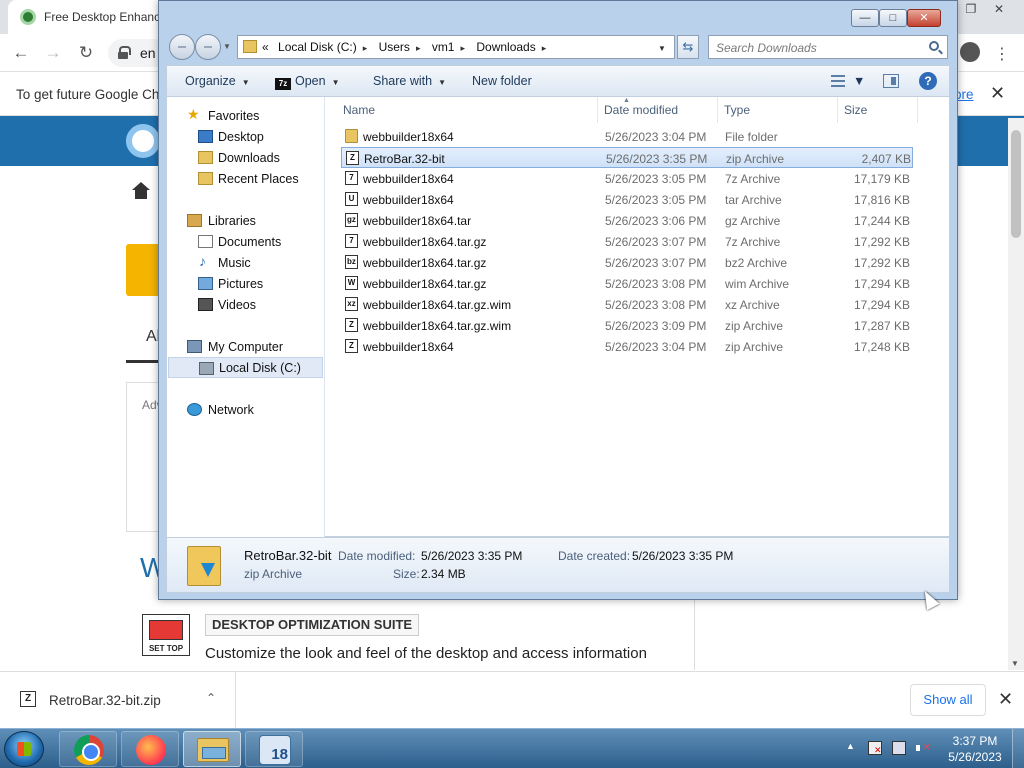  What do you see at coordinates (766, 48) in the screenshot?
I see `search-placeholder: Search Downloads` at bounding box center [766, 48].